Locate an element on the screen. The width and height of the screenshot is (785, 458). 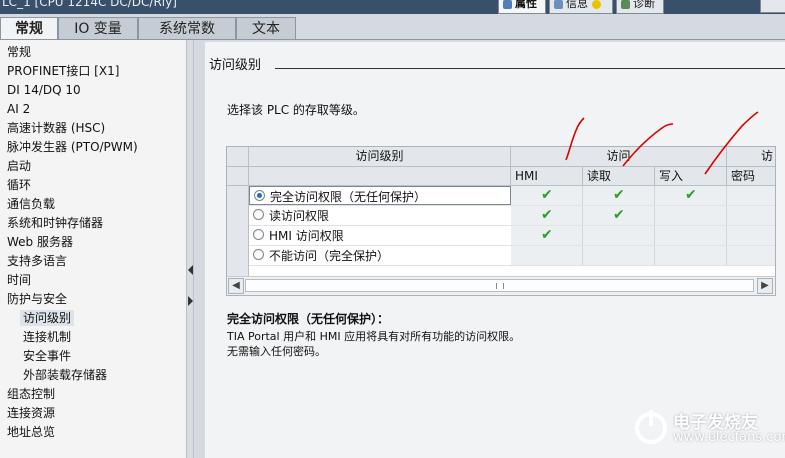
nav-item-connection-mechanisms: 连接机制 is located at coordinates (47, 337).